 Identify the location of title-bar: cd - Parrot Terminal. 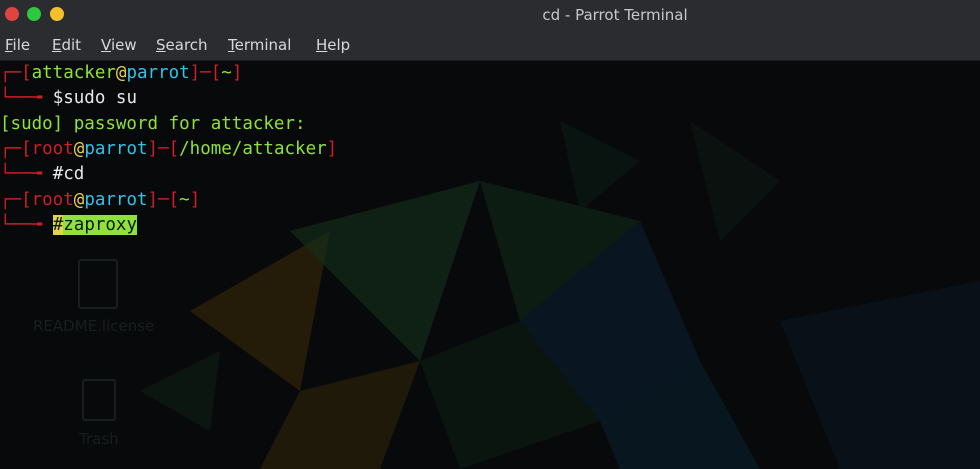
(490, 15).